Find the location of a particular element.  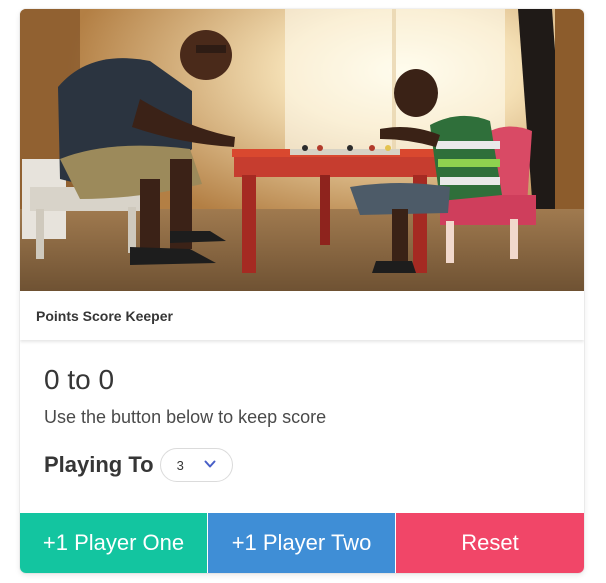

playing-to-row: Playing To 3 is located at coordinates (138, 465).